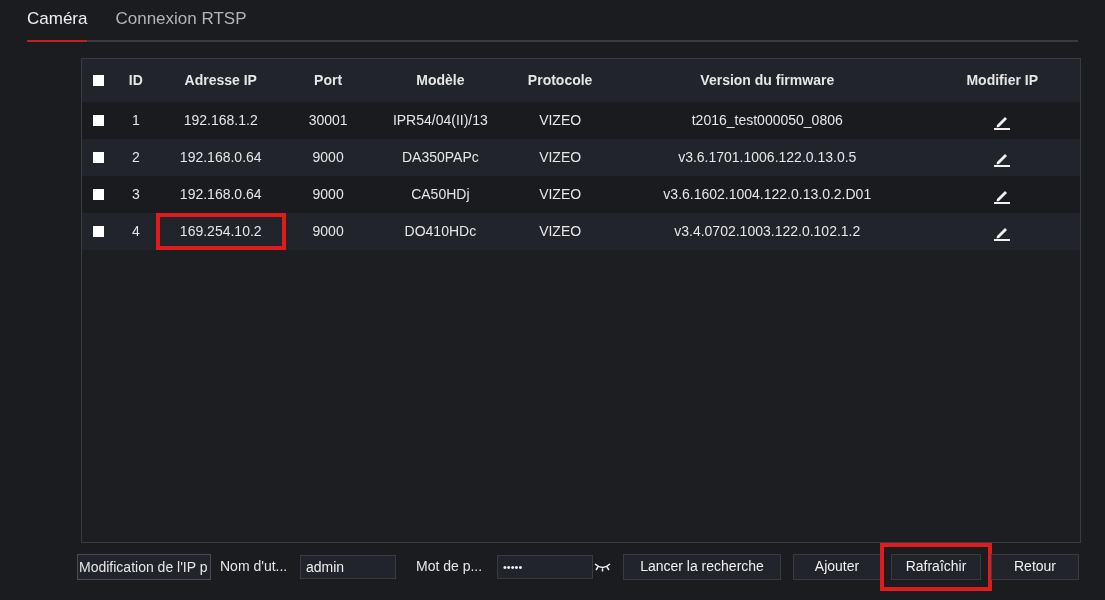 Image resolution: width=1105 pixels, height=600 pixels. I want to click on action-button: Ajouter, so click(837, 566).